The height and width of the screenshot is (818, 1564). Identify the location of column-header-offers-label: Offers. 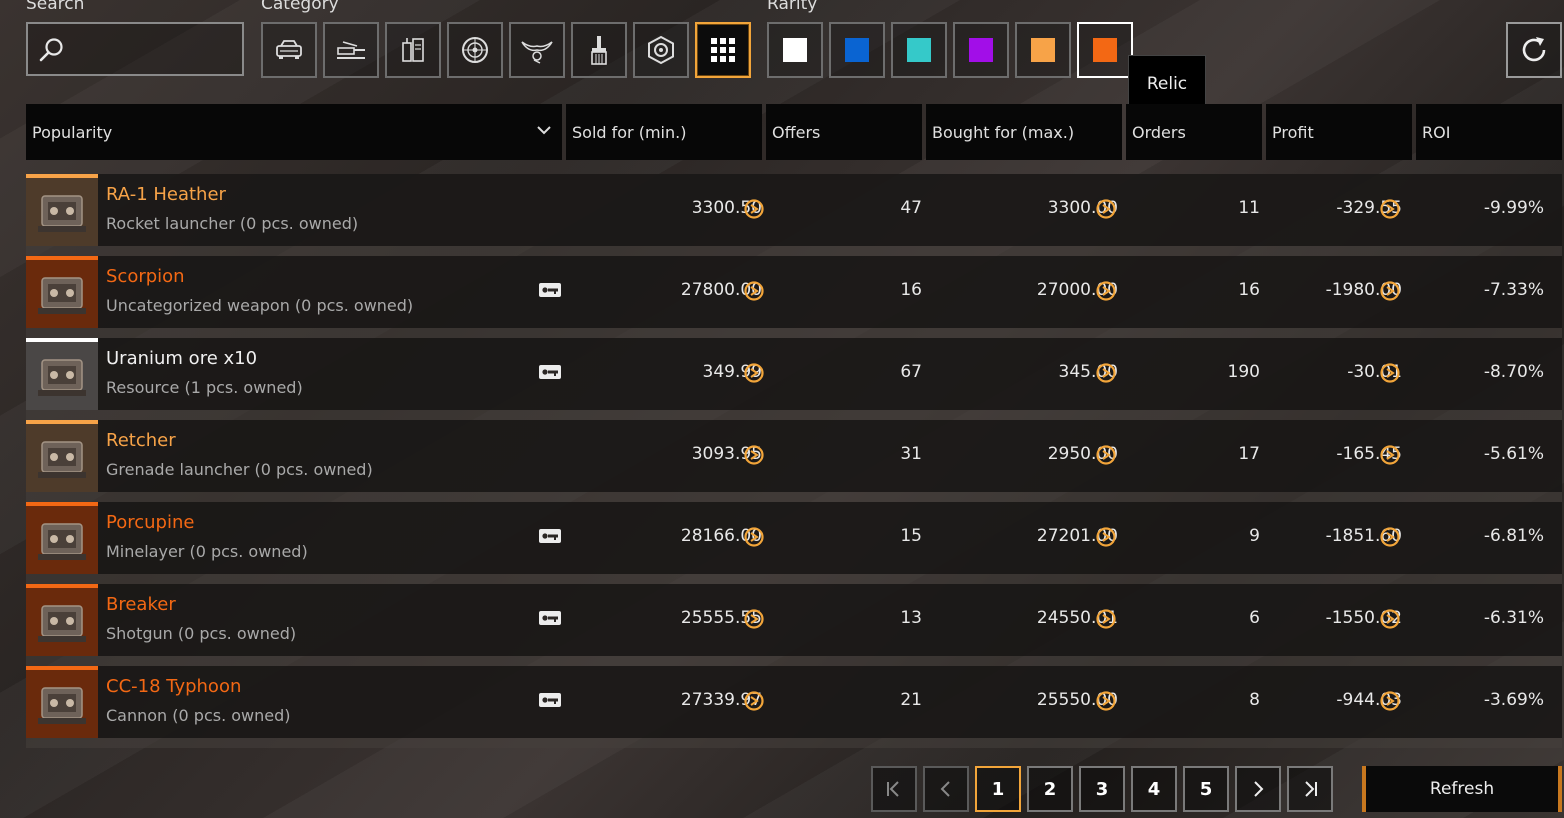
(796, 132).